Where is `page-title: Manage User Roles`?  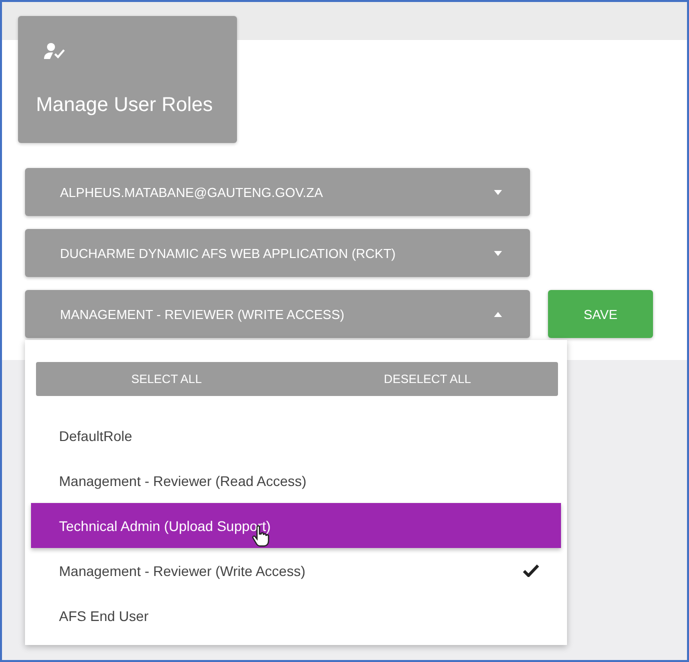 page-title: Manage User Roles is located at coordinates (125, 105).